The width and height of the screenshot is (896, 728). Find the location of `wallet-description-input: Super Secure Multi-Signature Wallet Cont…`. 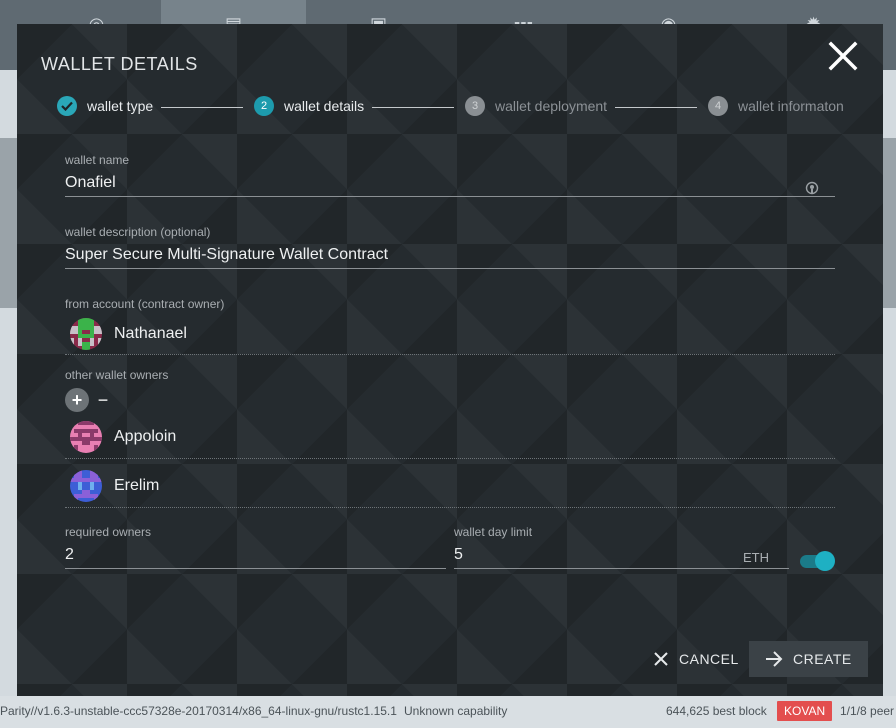

wallet-description-input: Super Secure Multi-Signature Wallet Cont… is located at coordinates (450, 257).